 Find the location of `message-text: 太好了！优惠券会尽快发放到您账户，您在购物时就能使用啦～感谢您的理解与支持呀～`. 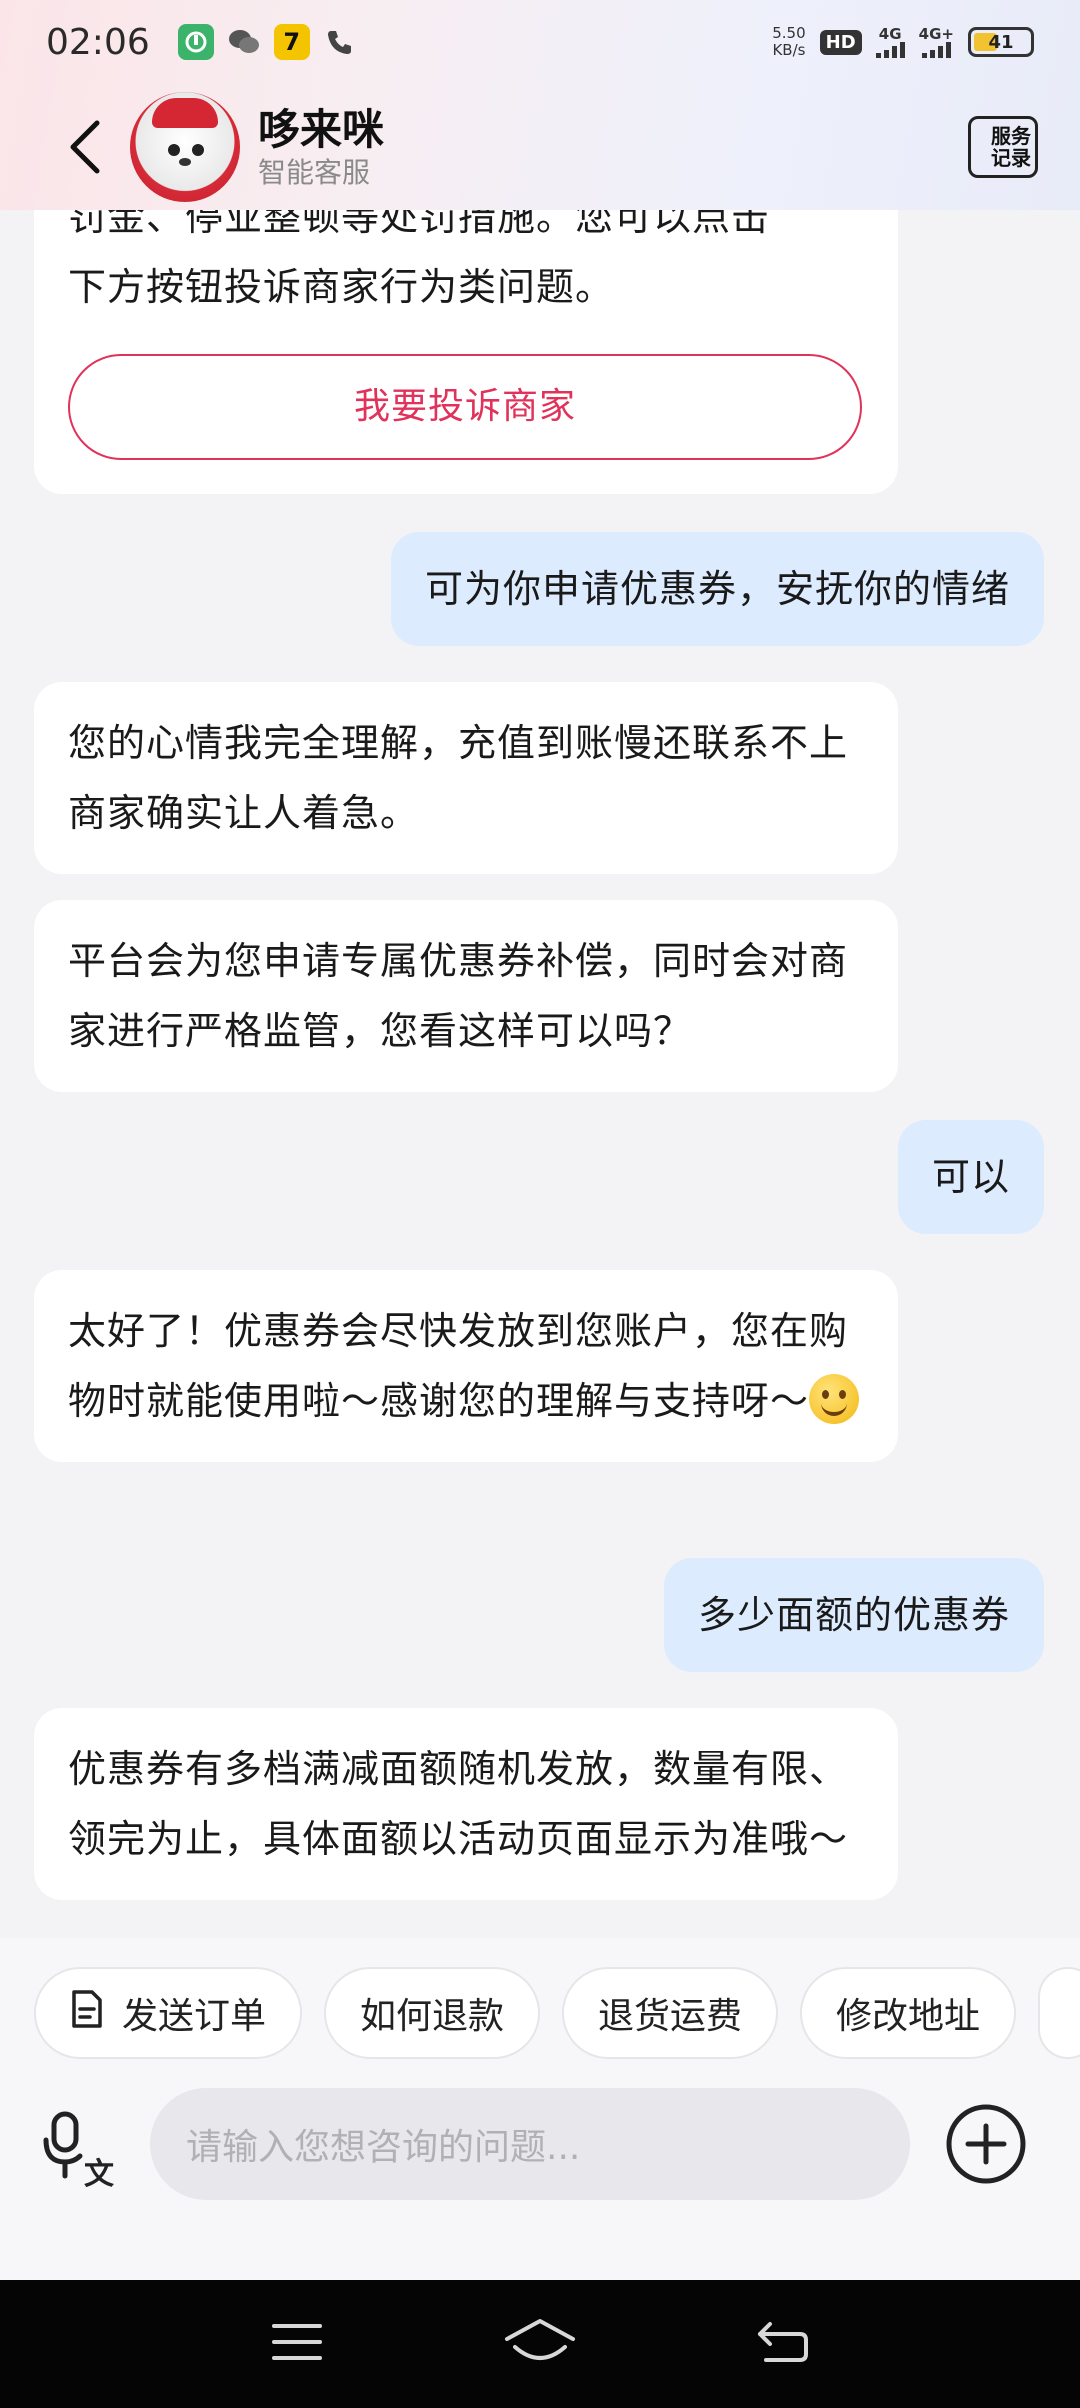

message-text: 太好了！优惠券会尽快发放到您账户，您在购物时就能使用啦～感谢您的理解与支持呀～ is located at coordinates (458, 1366).